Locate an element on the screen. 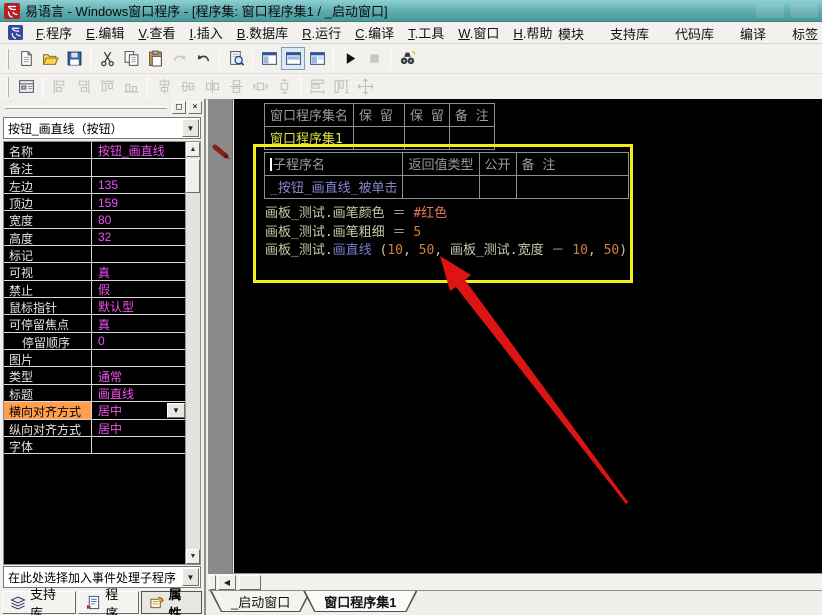 The height and width of the screenshot is (615, 822). undo-icon is located at coordinates (203, 58).